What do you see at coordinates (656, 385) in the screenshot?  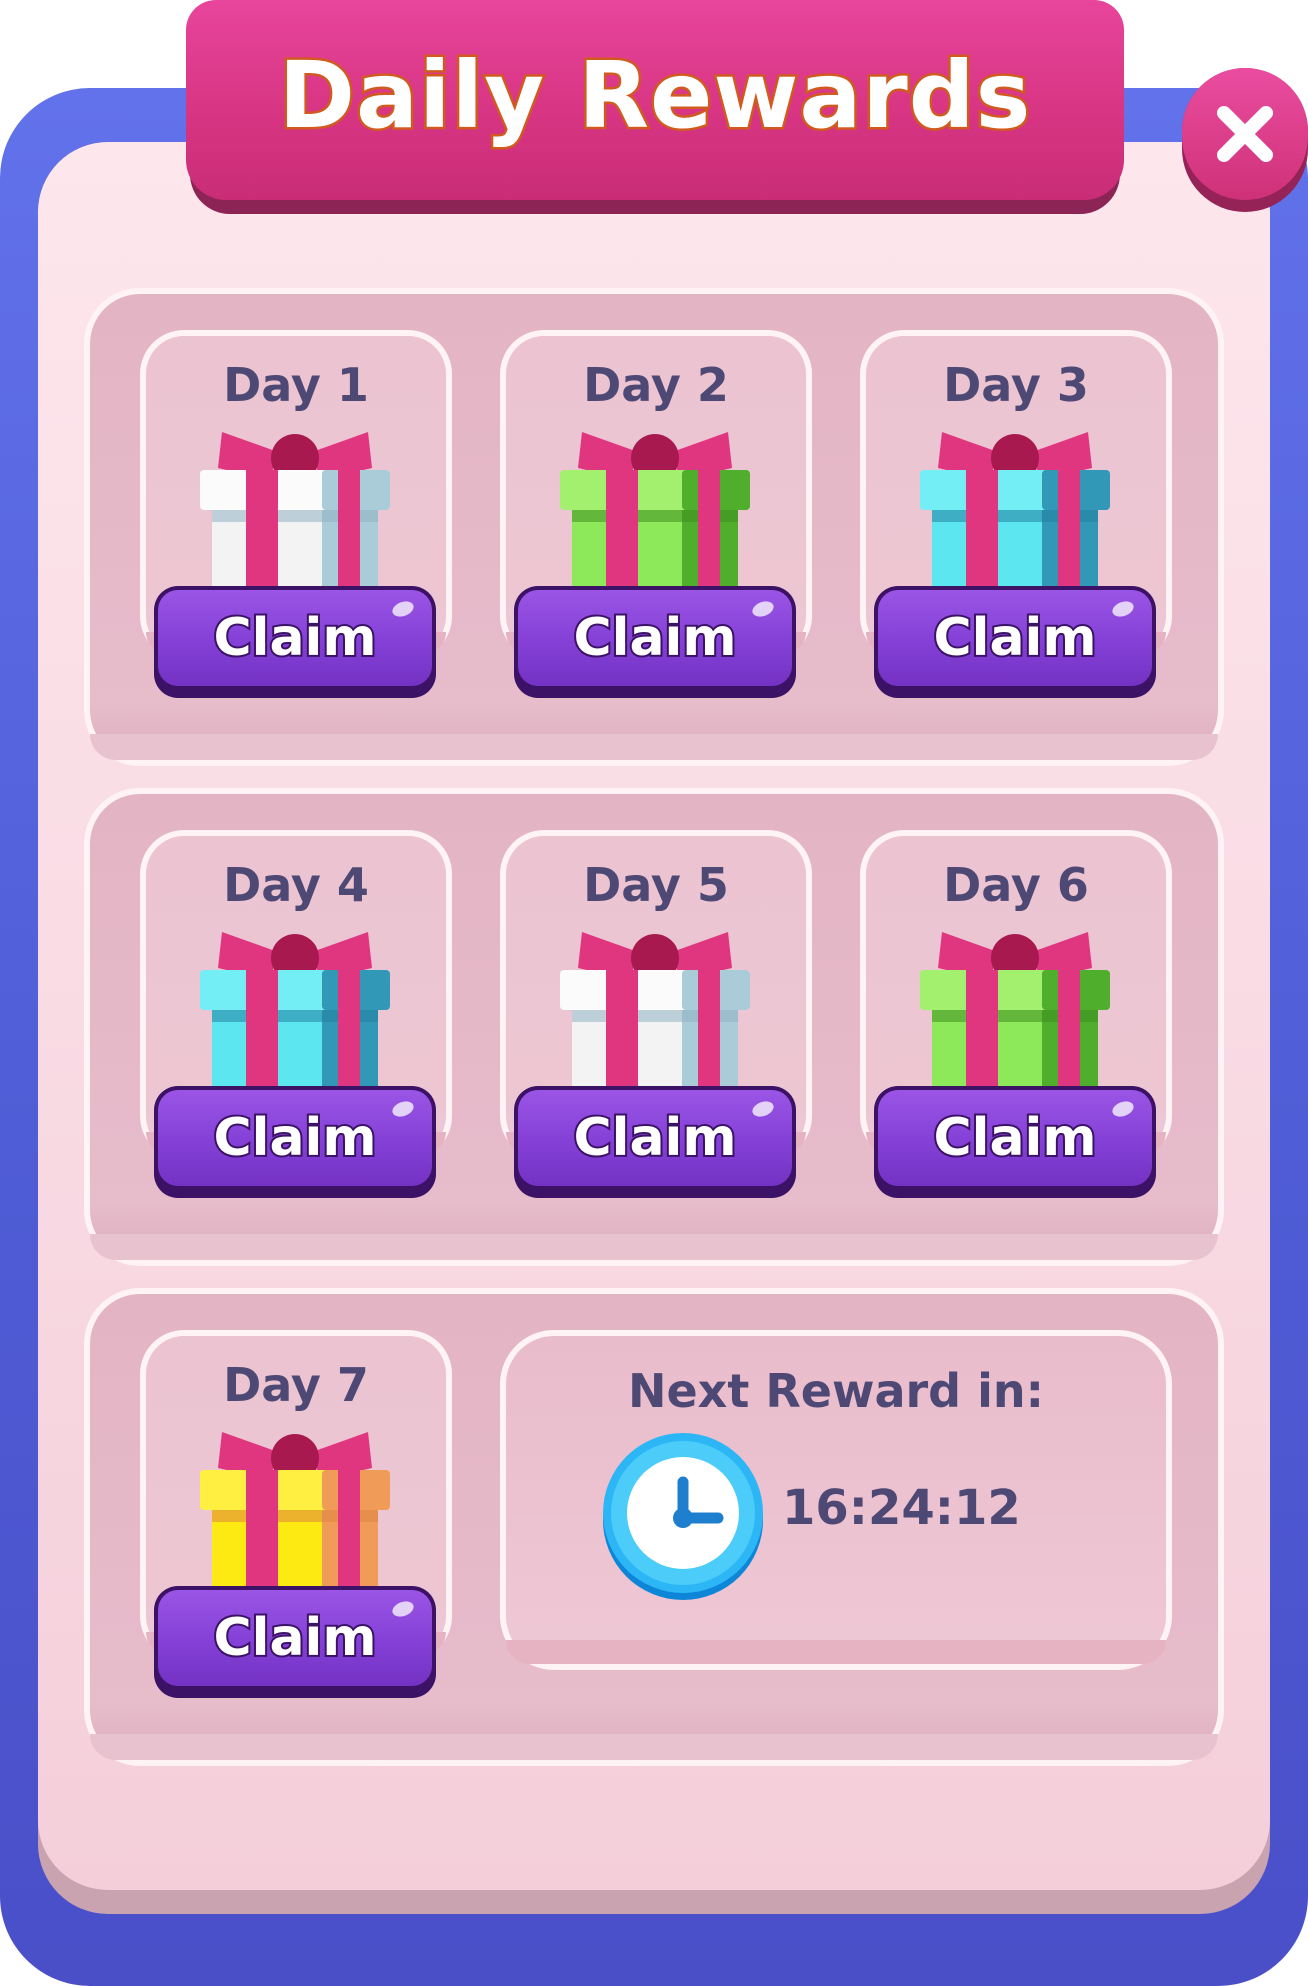 I see `day-label: Day 2` at bounding box center [656, 385].